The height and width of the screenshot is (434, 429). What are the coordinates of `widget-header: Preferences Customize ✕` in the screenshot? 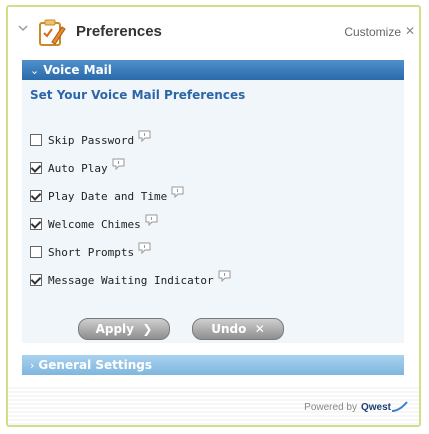 It's located at (213, 30).